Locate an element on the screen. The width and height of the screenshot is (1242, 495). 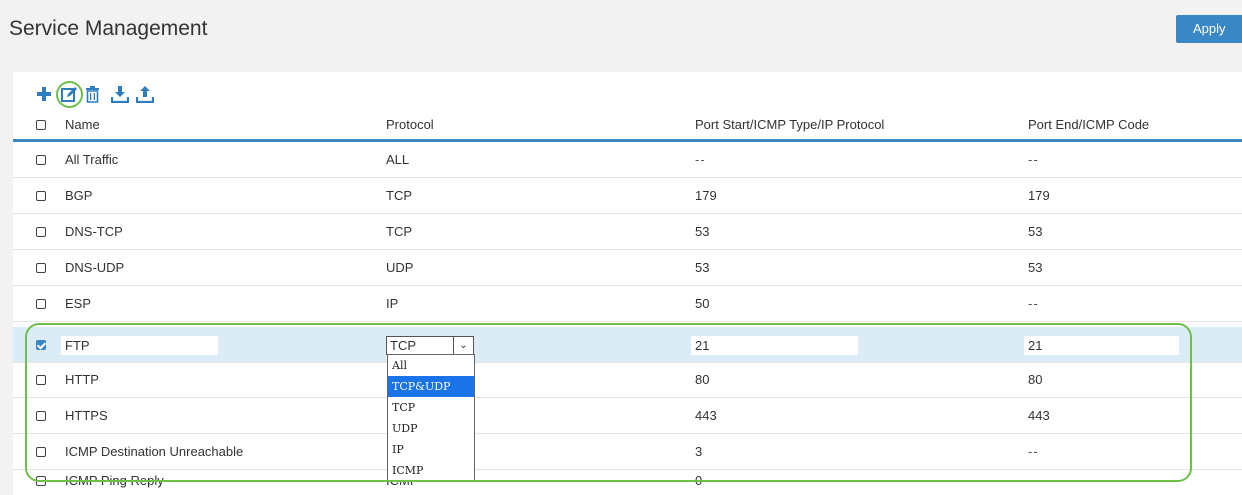
row-name: ESP is located at coordinates (78, 303).